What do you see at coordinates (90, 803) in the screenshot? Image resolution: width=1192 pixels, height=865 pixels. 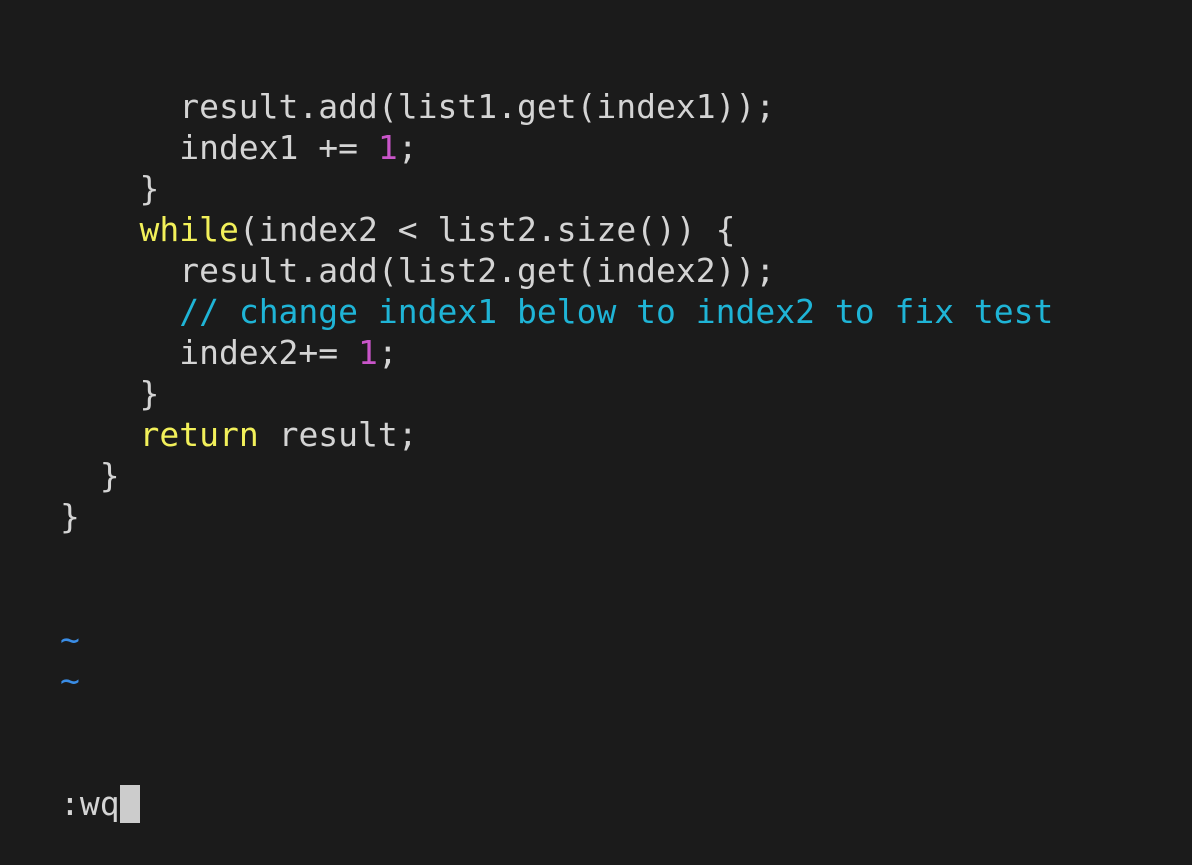 I see `command-text: :wq` at bounding box center [90, 803].